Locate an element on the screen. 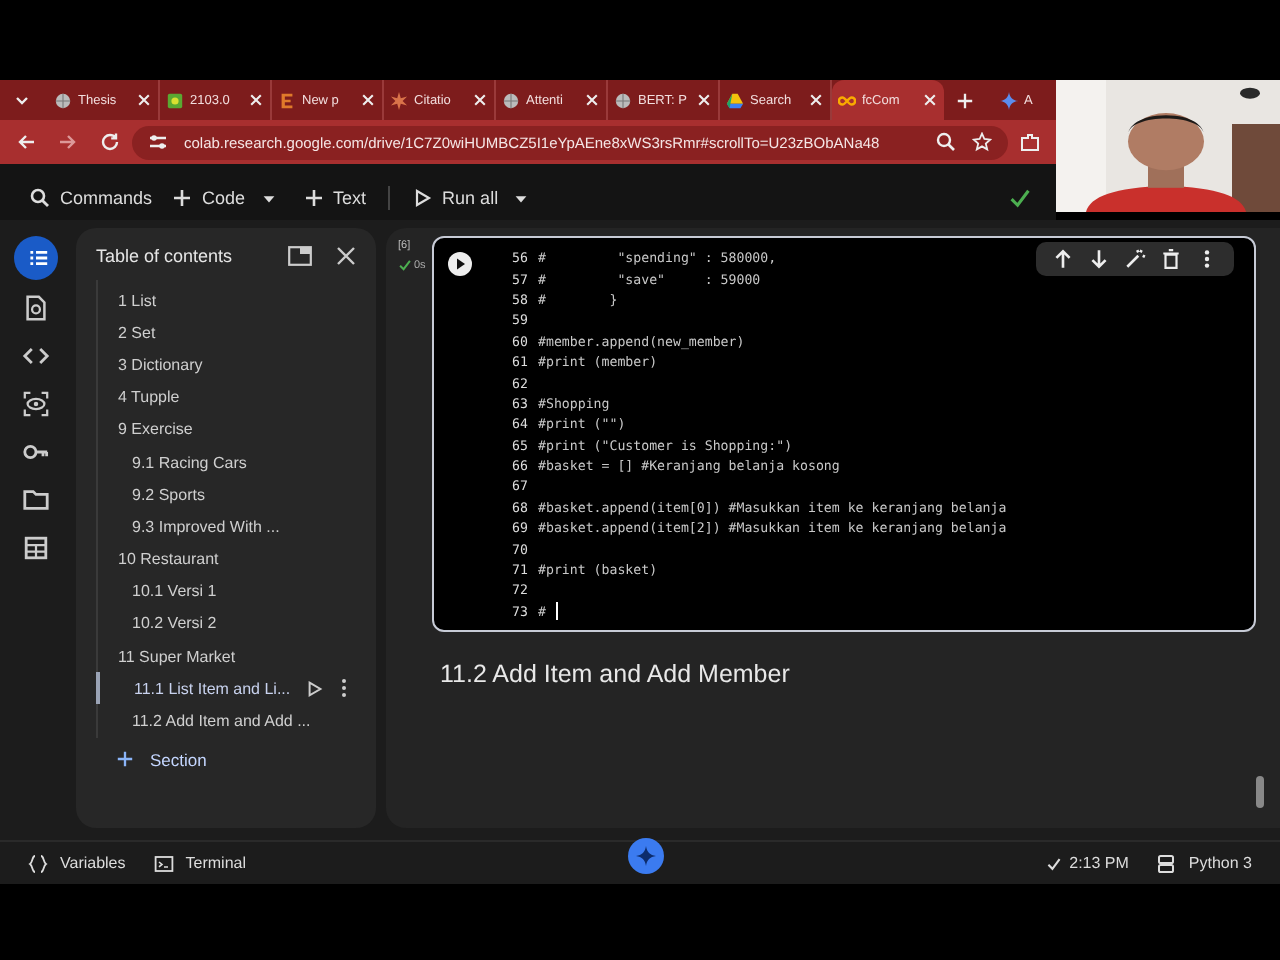  toc-item: 9 Exercise is located at coordinates (155, 429).